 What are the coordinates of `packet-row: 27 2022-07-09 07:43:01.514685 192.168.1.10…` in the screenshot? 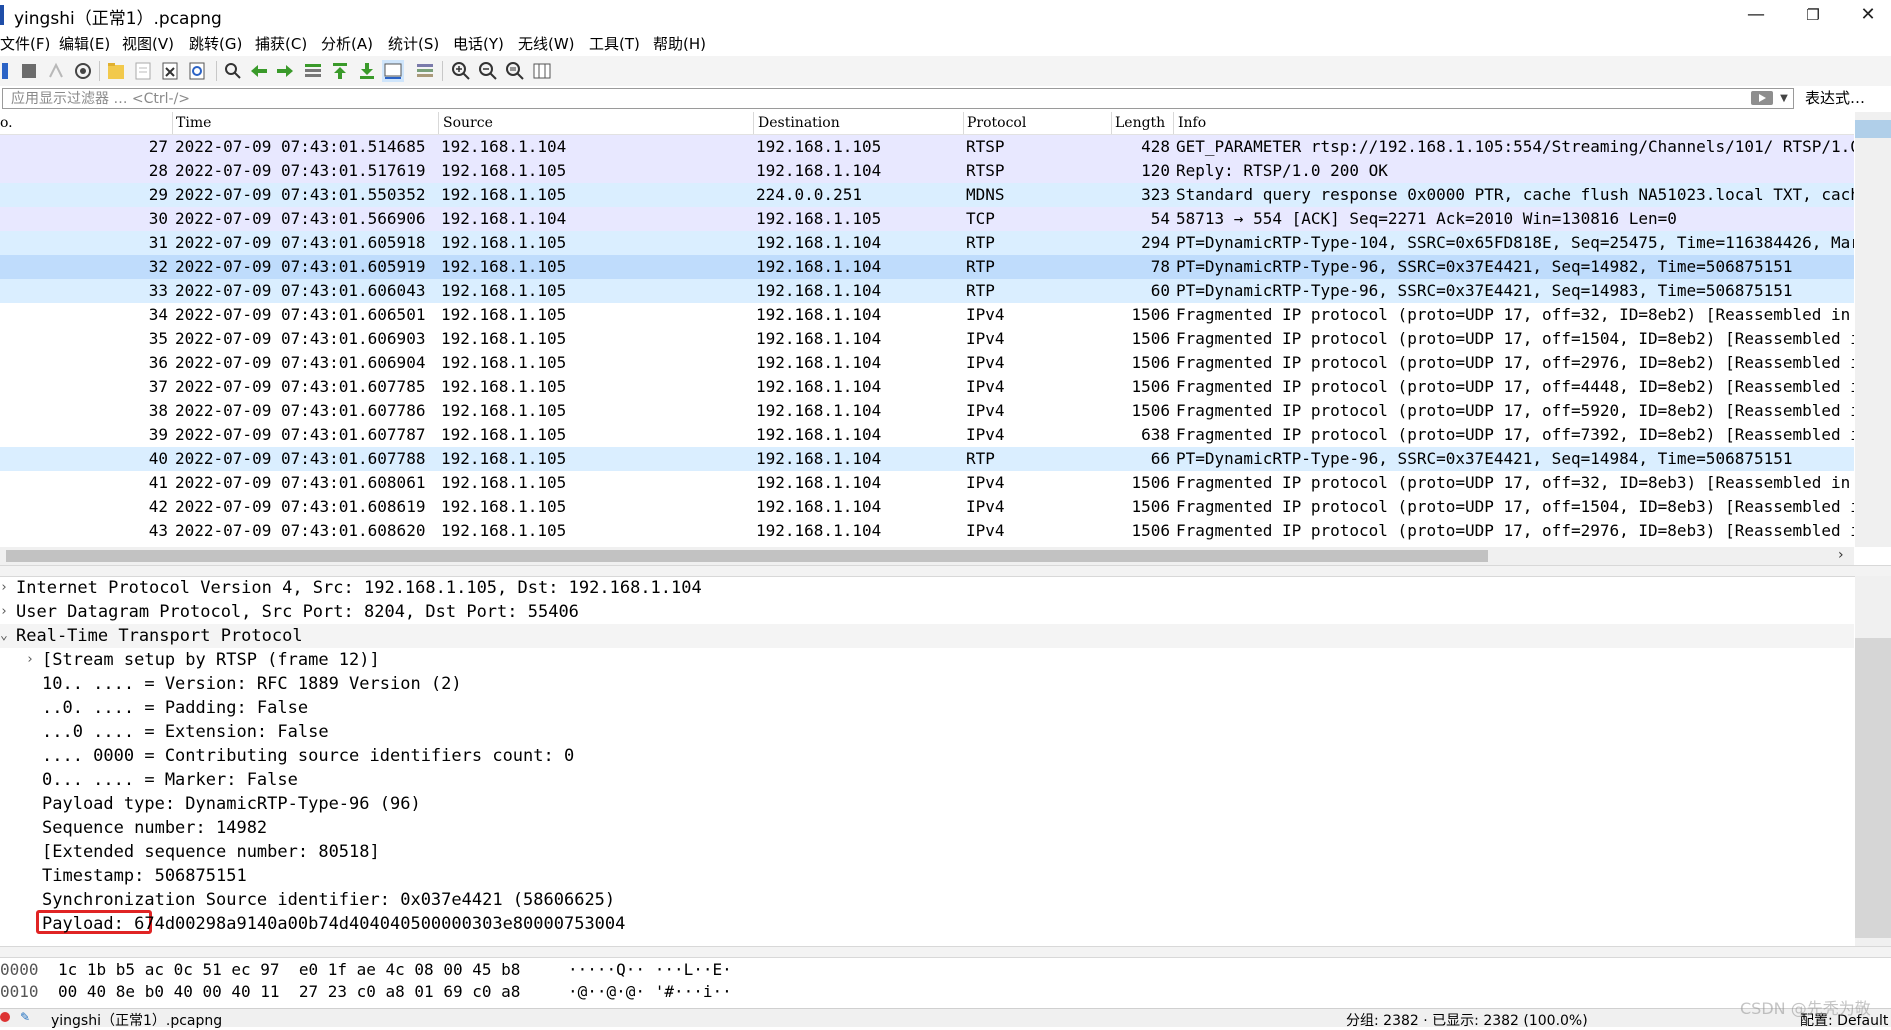 It's located at (927, 147).